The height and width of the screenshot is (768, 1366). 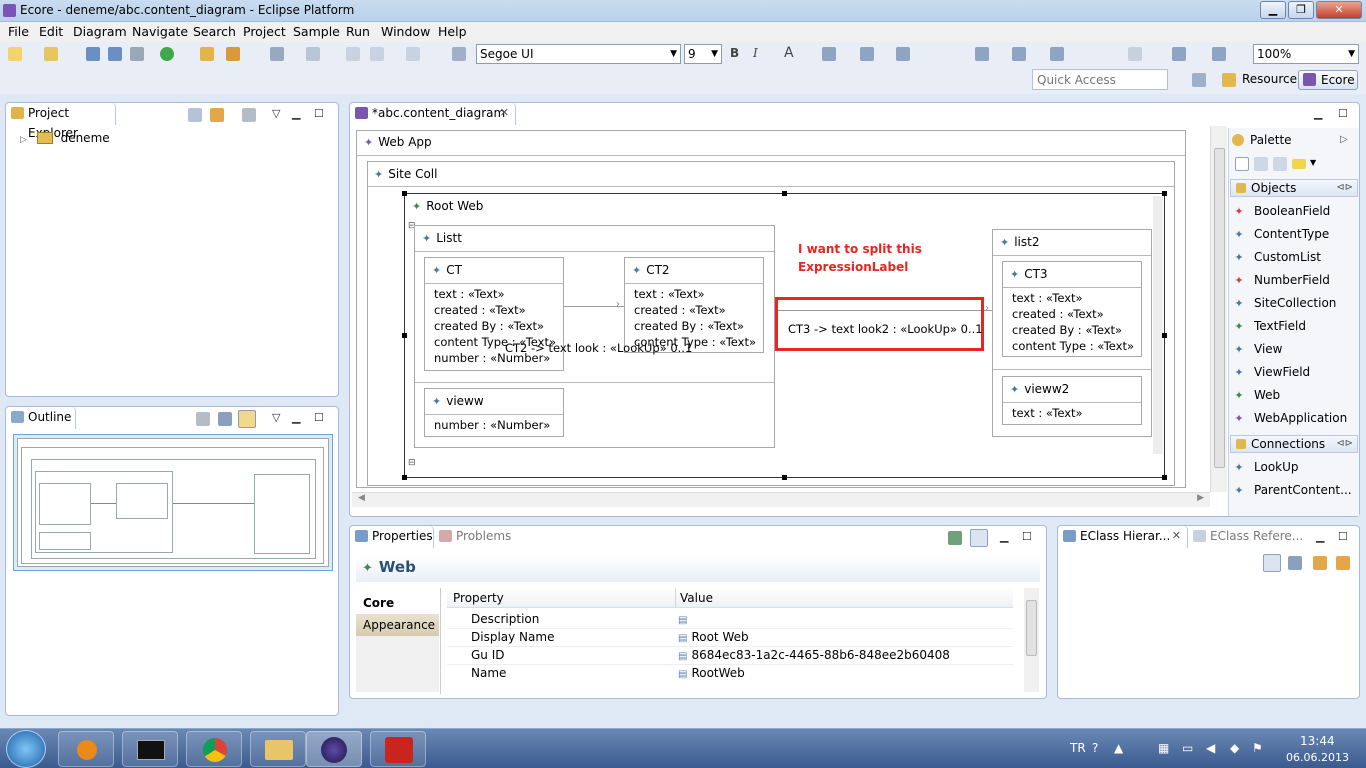 I want to click on line-style-icon, so click(x=903, y=54).